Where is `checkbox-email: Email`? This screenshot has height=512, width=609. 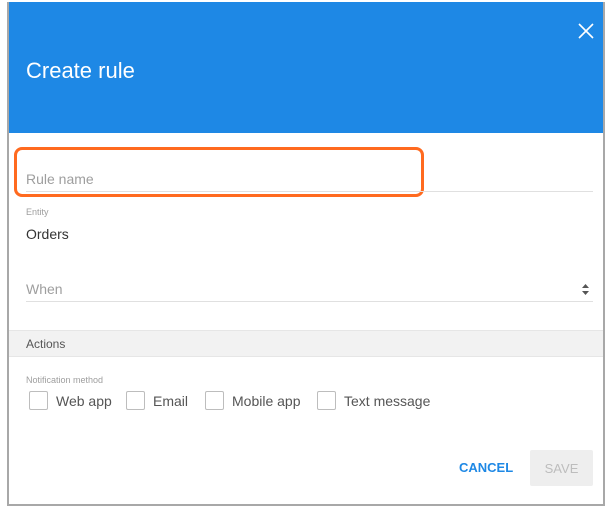
checkbox-email: Email is located at coordinates (157, 400).